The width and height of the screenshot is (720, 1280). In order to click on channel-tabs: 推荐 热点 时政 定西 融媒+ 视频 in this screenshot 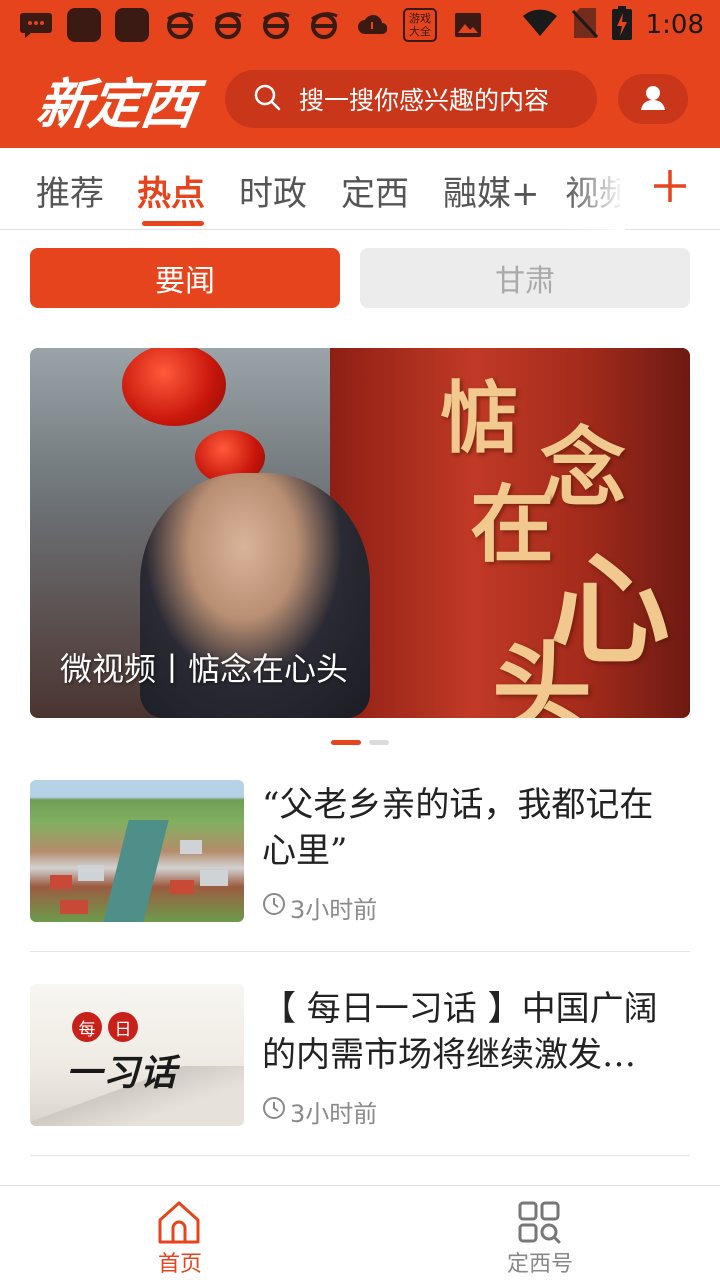, I will do `click(360, 189)`.